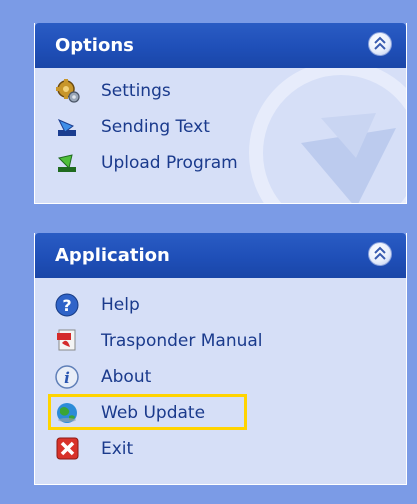 This screenshot has height=504, width=417. Describe the element at coordinates (68, 127) in the screenshot. I see `send-arrow-icon` at that location.